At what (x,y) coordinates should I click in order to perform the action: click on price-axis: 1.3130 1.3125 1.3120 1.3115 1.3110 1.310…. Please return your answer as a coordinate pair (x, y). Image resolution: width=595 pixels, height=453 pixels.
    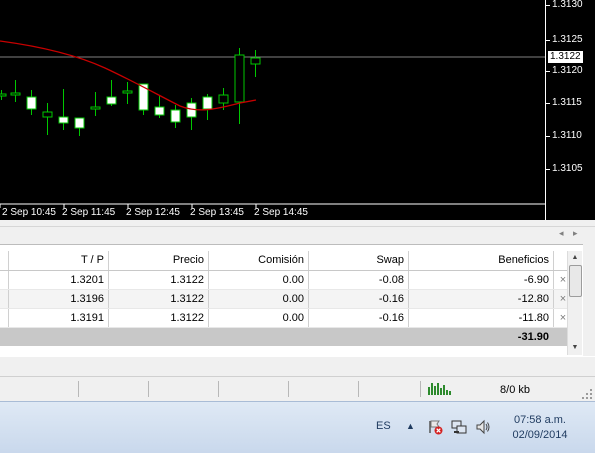
    Looking at the image, I should click on (570, 110).